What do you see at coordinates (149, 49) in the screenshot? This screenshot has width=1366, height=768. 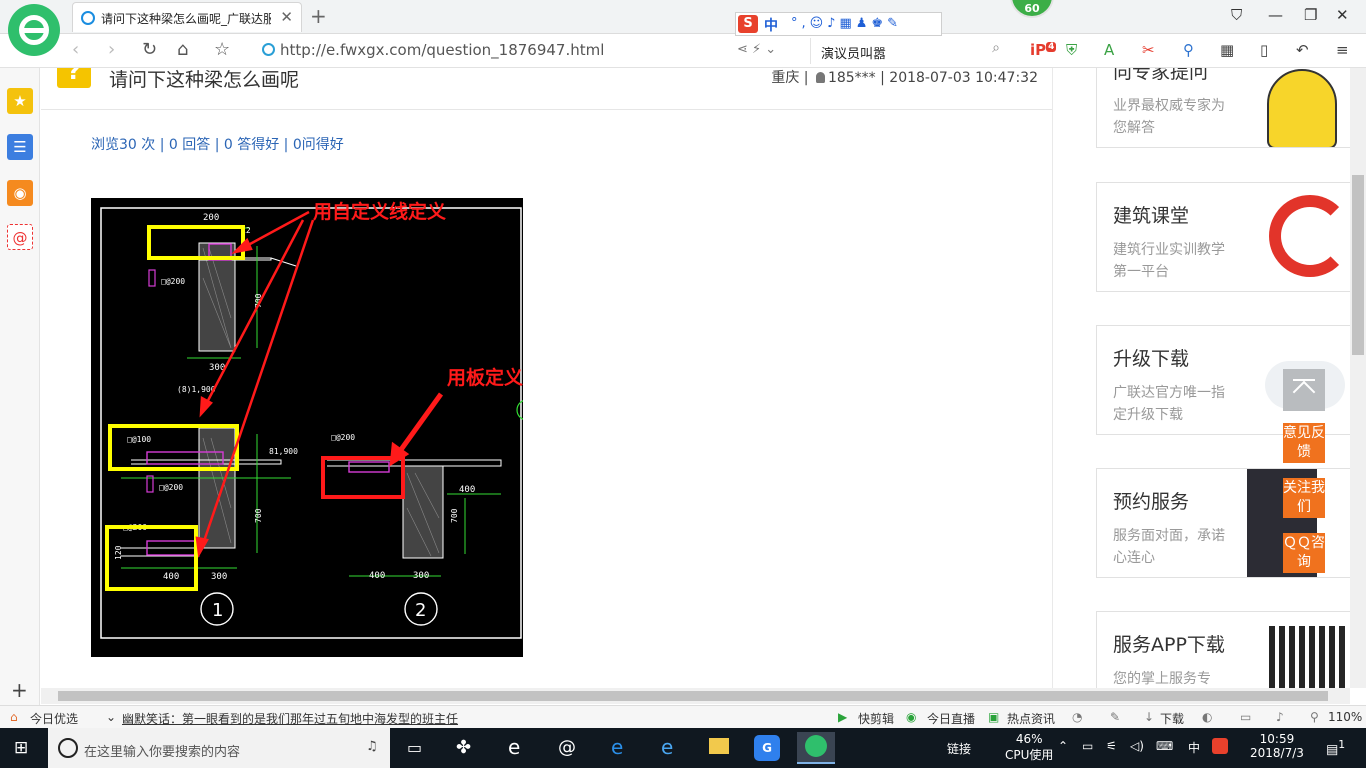 I see `refresh-icon: ↻` at bounding box center [149, 49].